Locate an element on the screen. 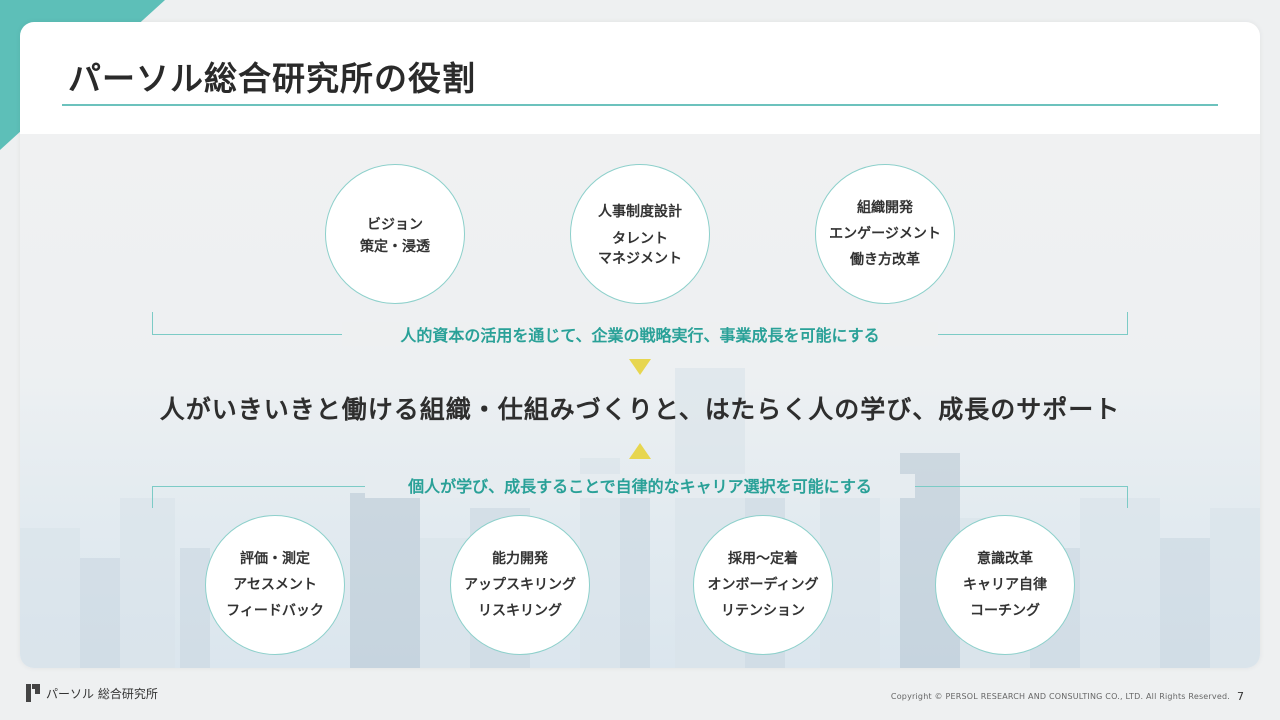  page-title: パーソル総合研究所の役割 is located at coordinates (272, 78).